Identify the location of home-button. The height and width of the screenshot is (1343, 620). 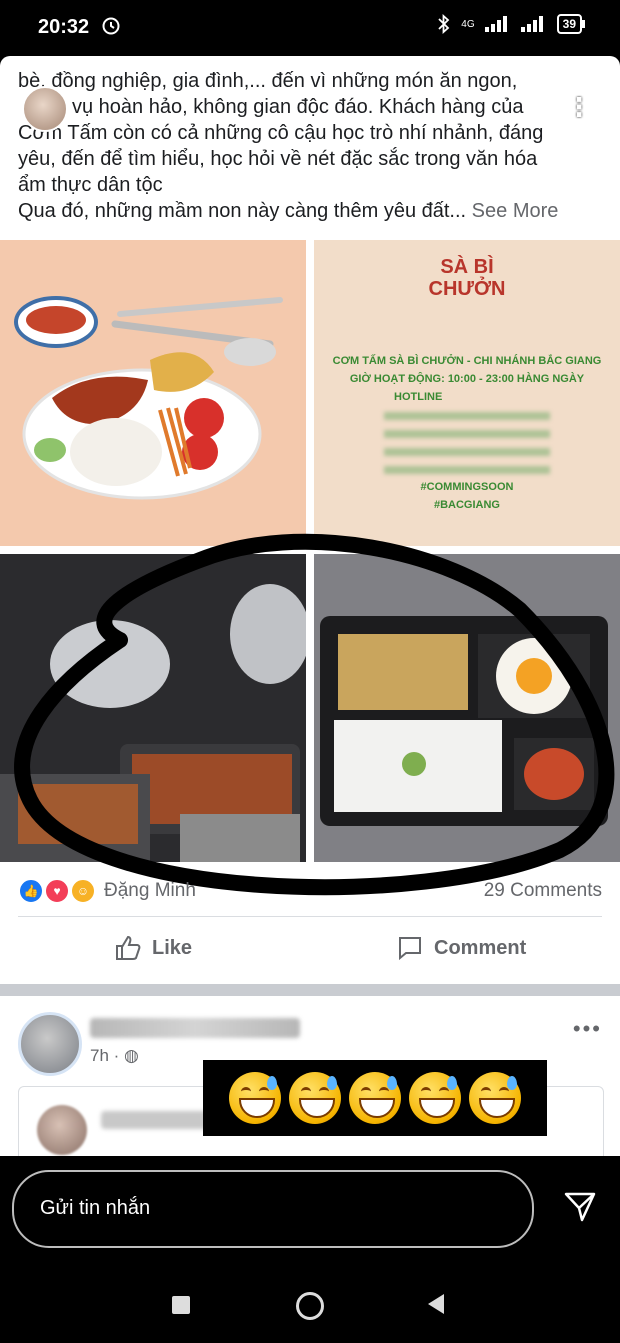
(310, 1306).